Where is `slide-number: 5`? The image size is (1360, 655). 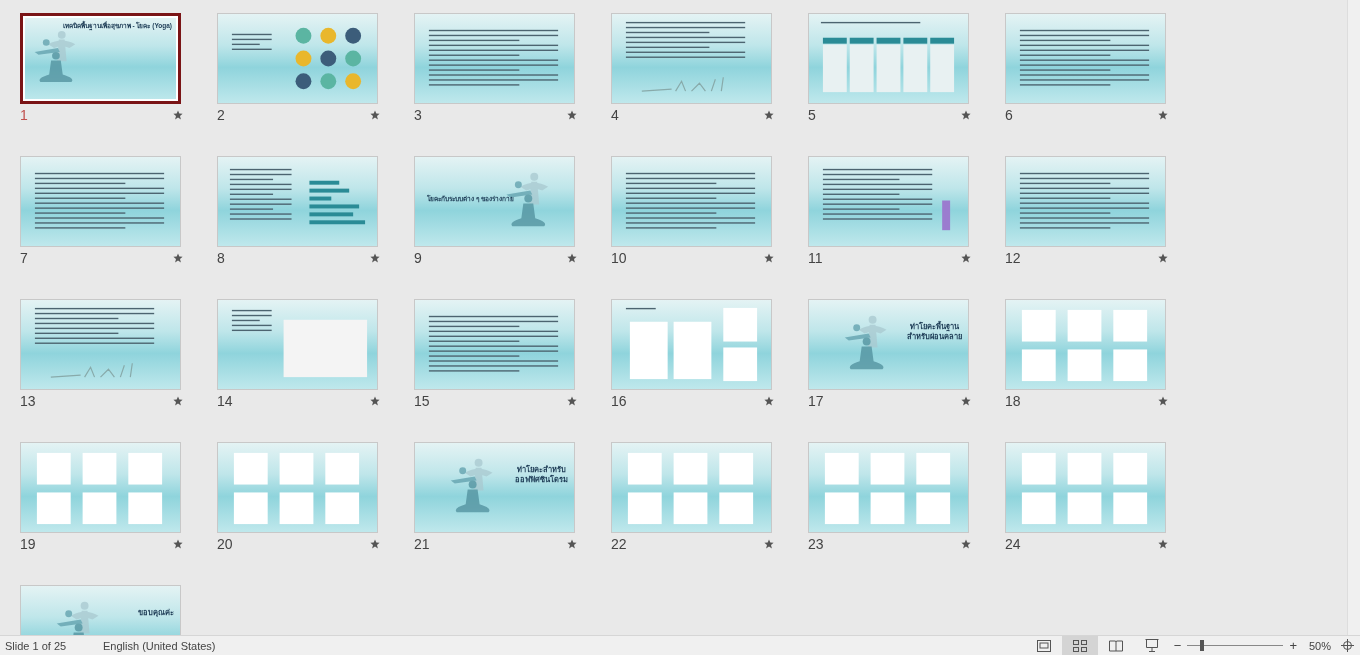 slide-number: 5 is located at coordinates (812, 115).